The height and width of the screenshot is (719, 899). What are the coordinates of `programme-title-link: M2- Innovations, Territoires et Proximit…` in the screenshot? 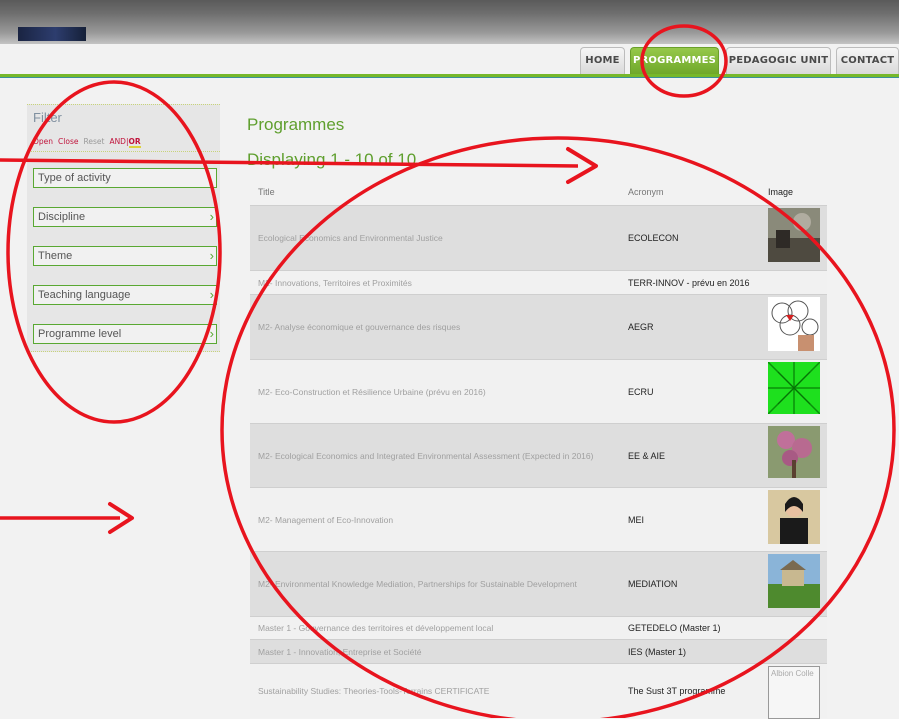 It's located at (335, 283).